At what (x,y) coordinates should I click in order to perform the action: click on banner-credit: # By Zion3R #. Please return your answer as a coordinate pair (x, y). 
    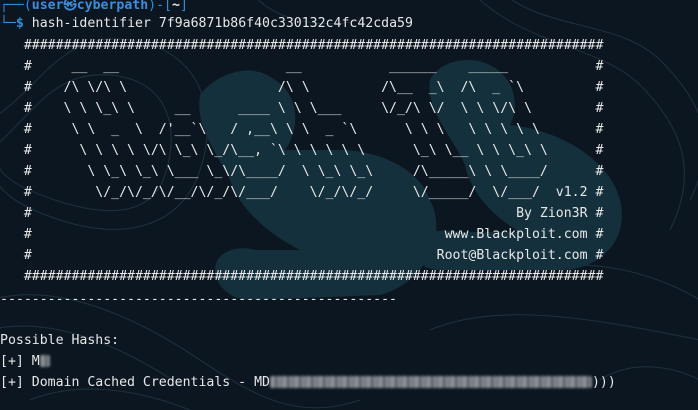
    Looking at the image, I should click on (302, 213).